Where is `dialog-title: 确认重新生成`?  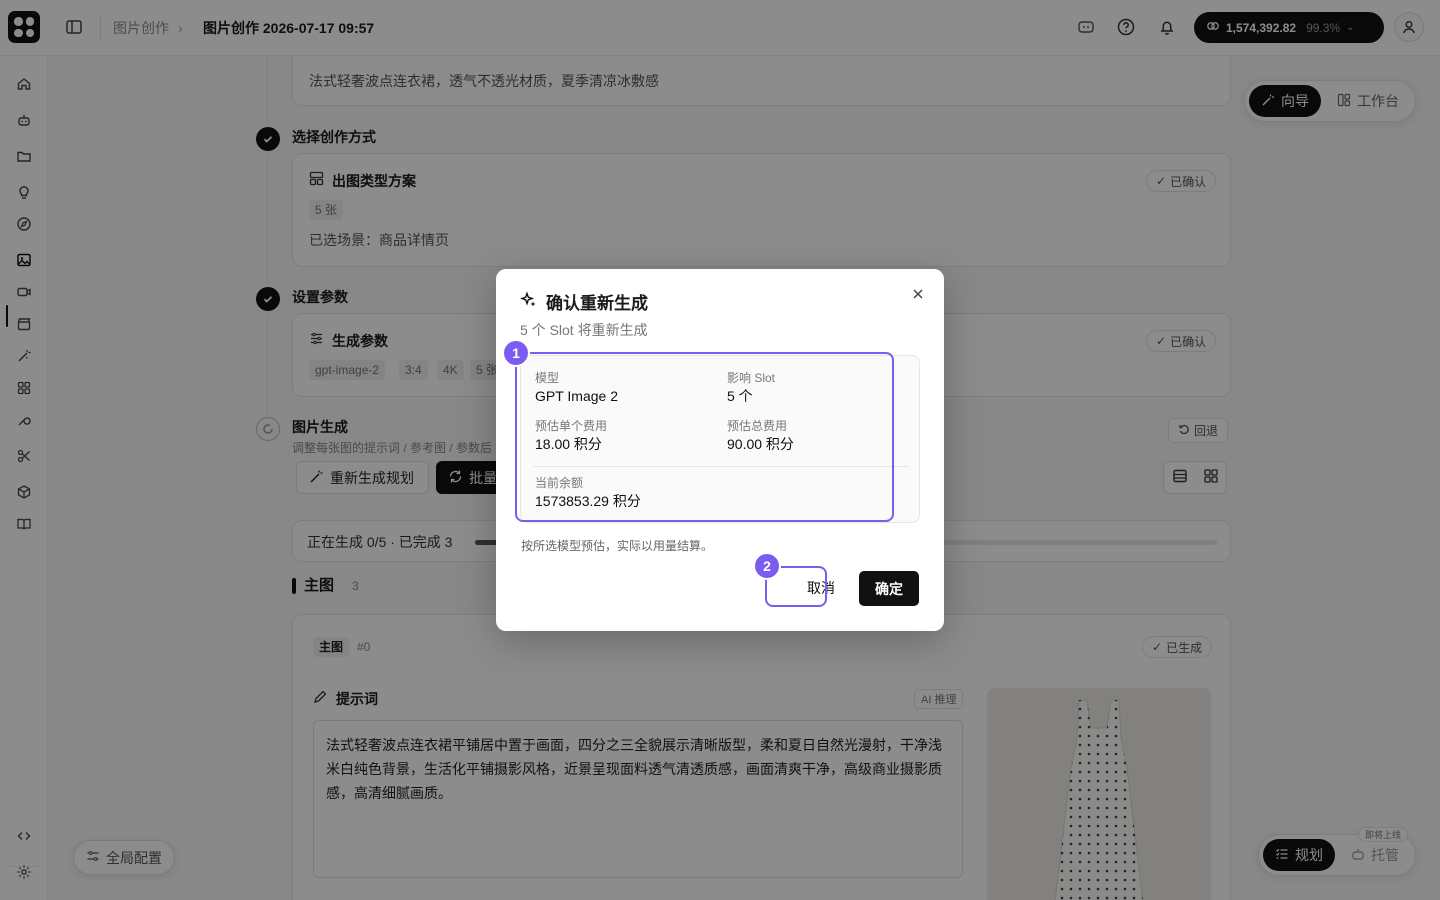
dialog-title: 确认重新生成 is located at coordinates (583, 303).